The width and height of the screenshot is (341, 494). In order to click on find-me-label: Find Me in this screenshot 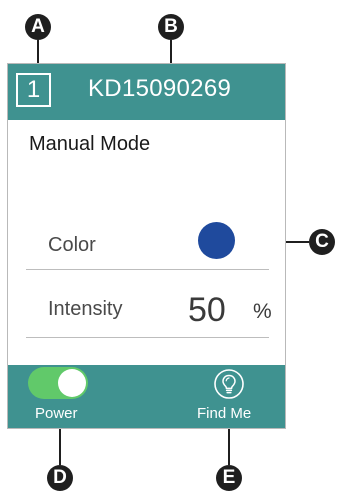, I will do `click(224, 413)`.